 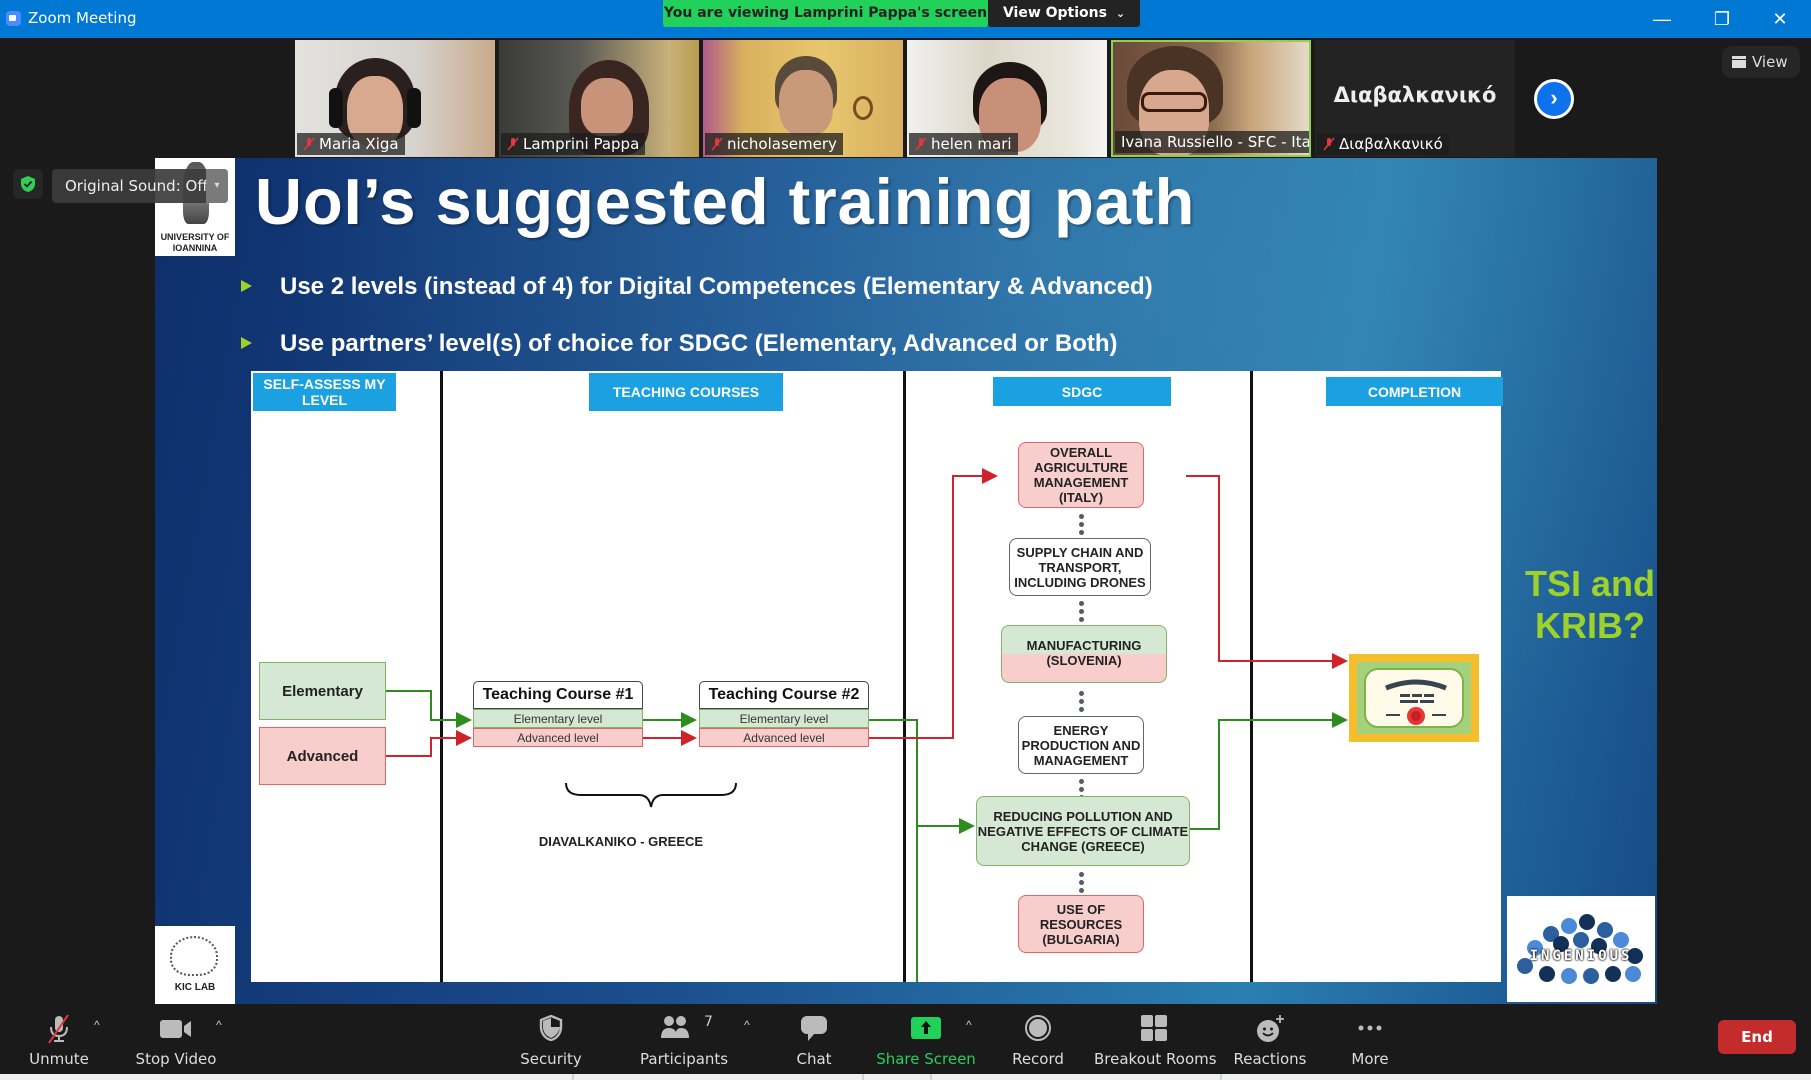 What do you see at coordinates (1211, 98) in the screenshot?
I see `participant-tile-active-speaker: Ivana Russiello - SFC - Italy` at bounding box center [1211, 98].